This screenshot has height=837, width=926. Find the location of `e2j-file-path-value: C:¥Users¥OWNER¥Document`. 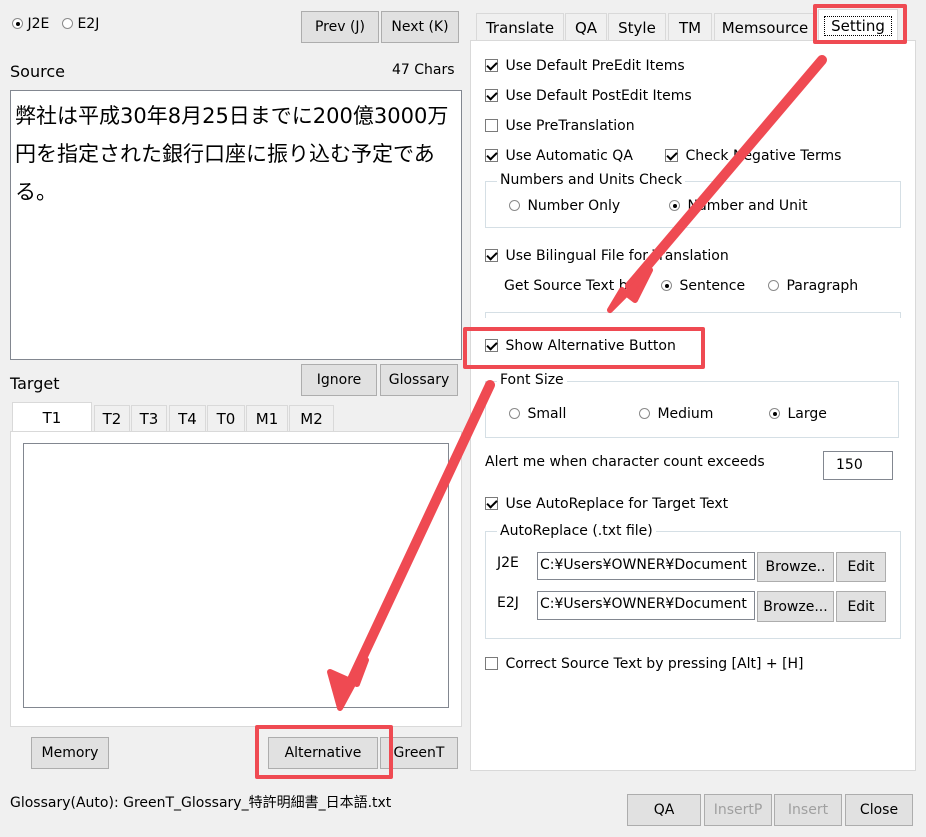

e2j-file-path-value: C:¥Users¥OWNER¥Document is located at coordinates (643, 604).